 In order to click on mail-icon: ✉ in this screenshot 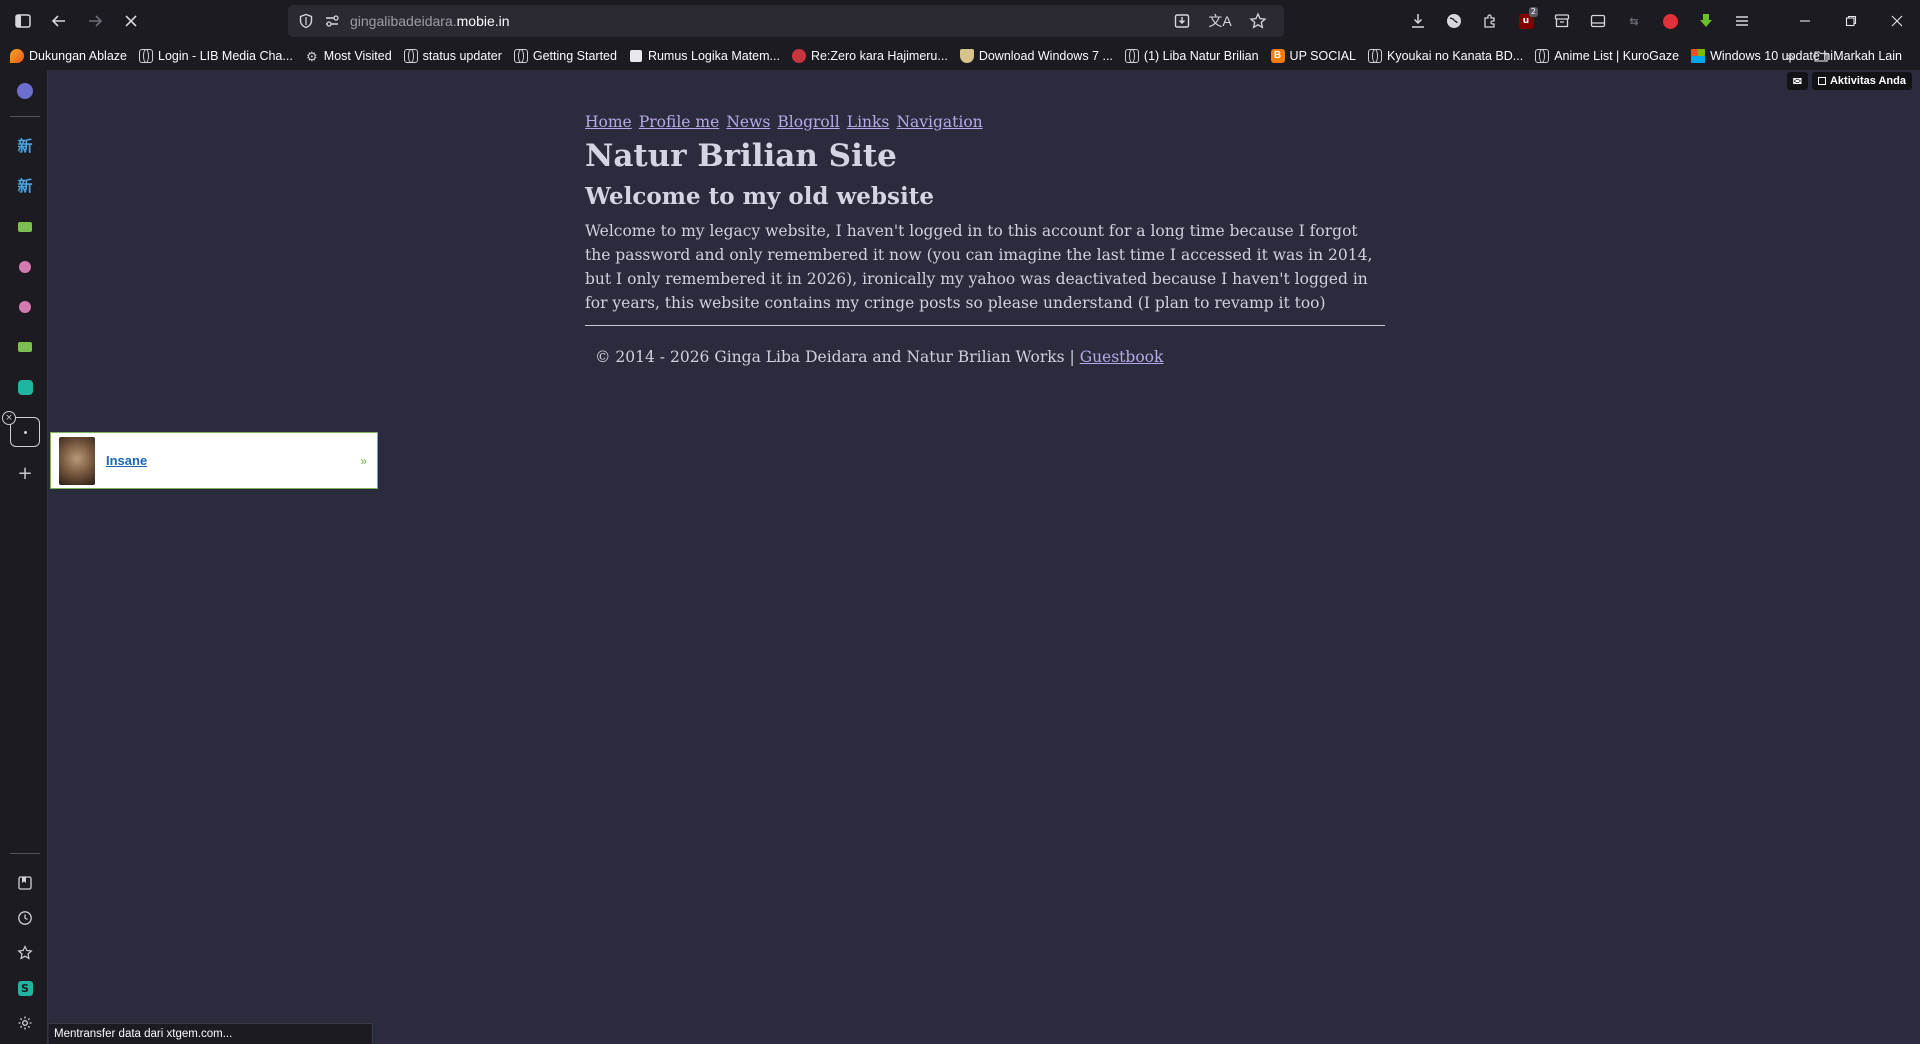, I will do `click(1797, 81)`.